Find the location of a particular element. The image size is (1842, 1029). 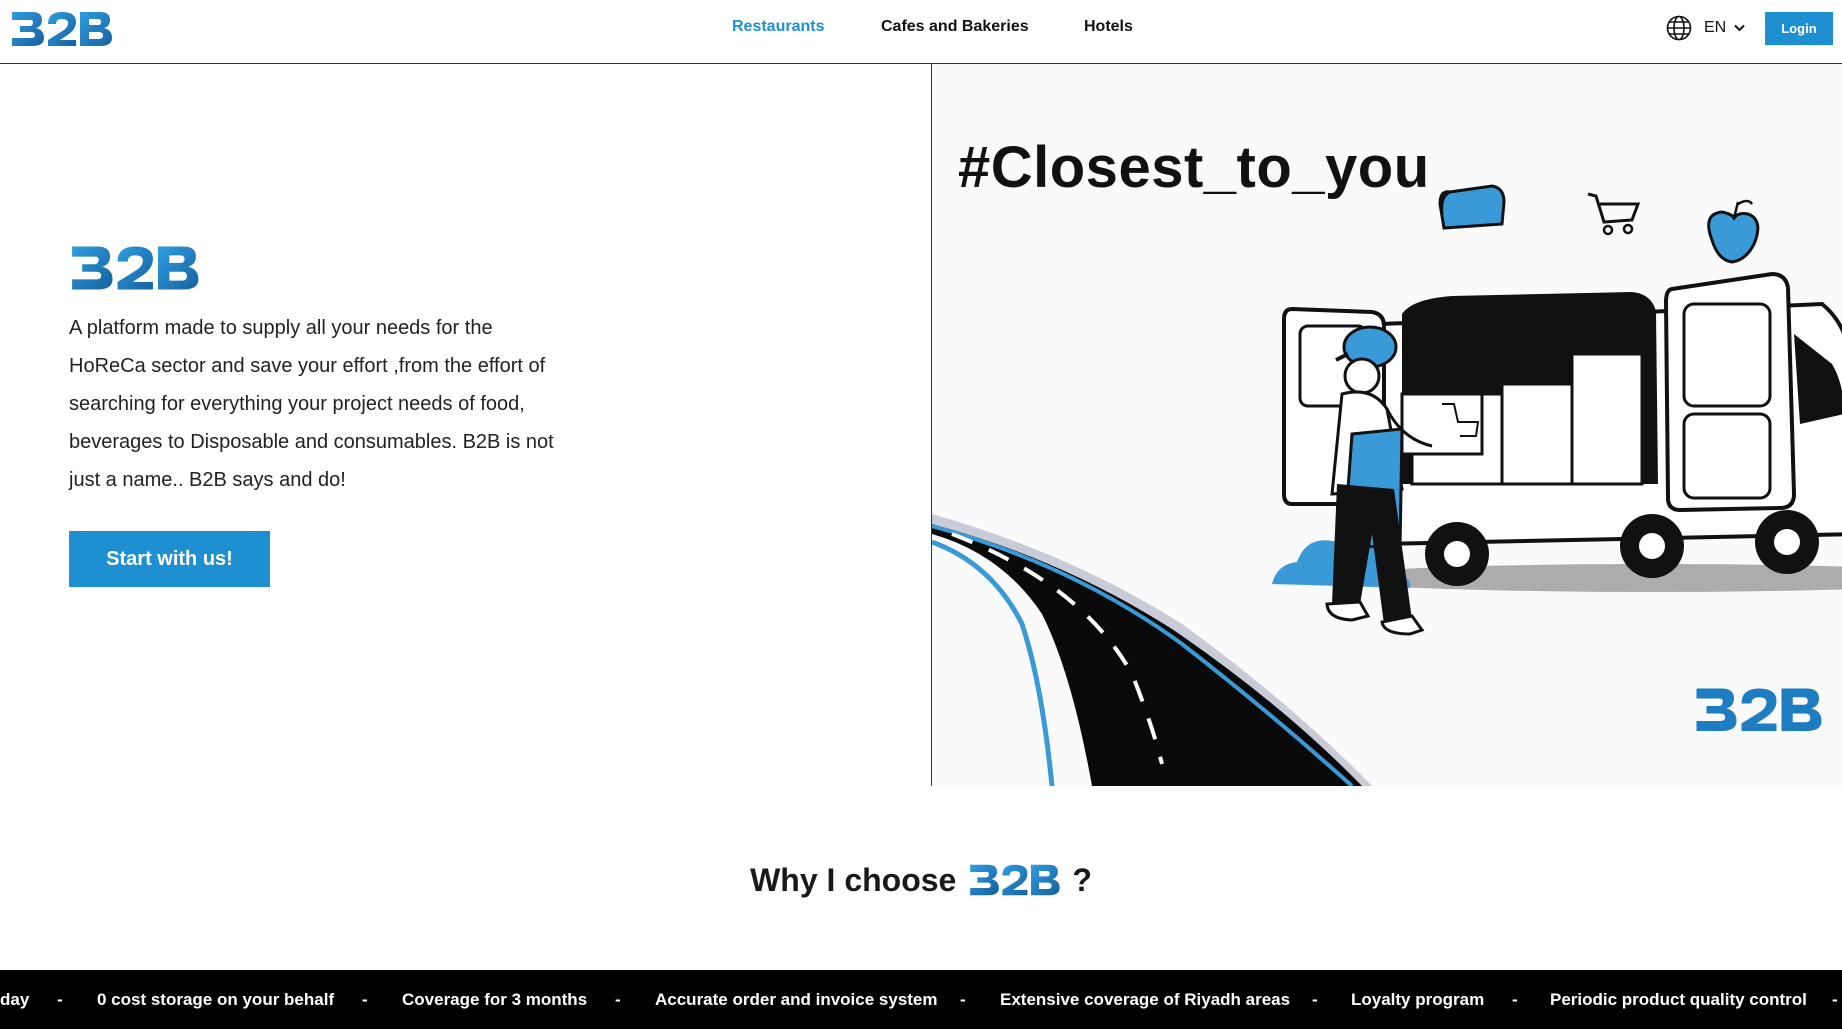

ticker-item: Periodic product quality control is located at coordinates (1678, 999).